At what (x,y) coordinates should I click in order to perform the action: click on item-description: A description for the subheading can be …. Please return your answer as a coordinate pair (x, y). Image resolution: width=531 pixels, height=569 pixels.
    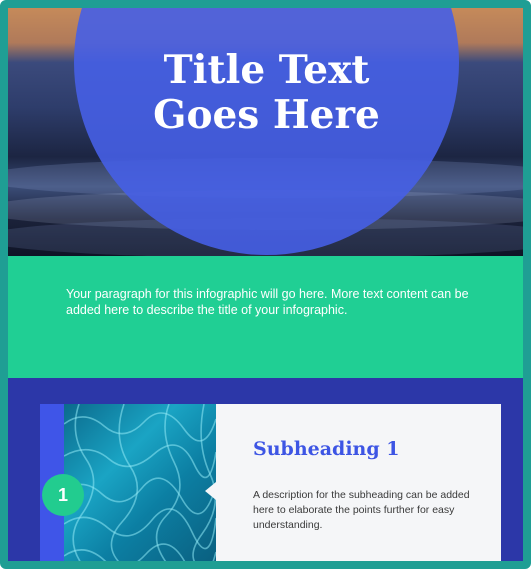
    Looking at the image, I should click on (361, 510).